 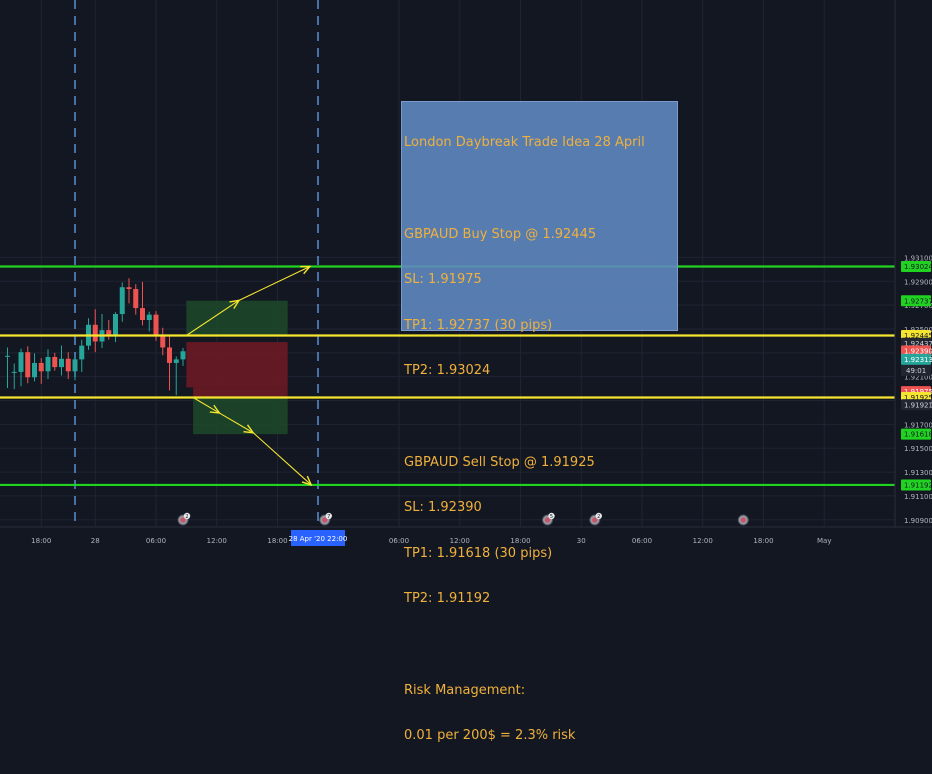 What do you see at coordinates (918, 497) in the screenshot?
I see `price-tick-label: 1.91100` at bounding box center [918, 497].